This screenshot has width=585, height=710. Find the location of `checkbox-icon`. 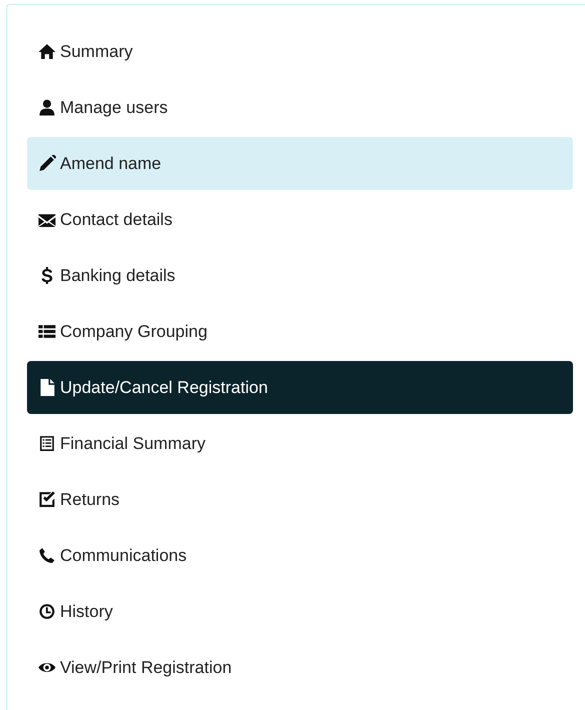

checkbox-icon is located at coordinates (47, 499).